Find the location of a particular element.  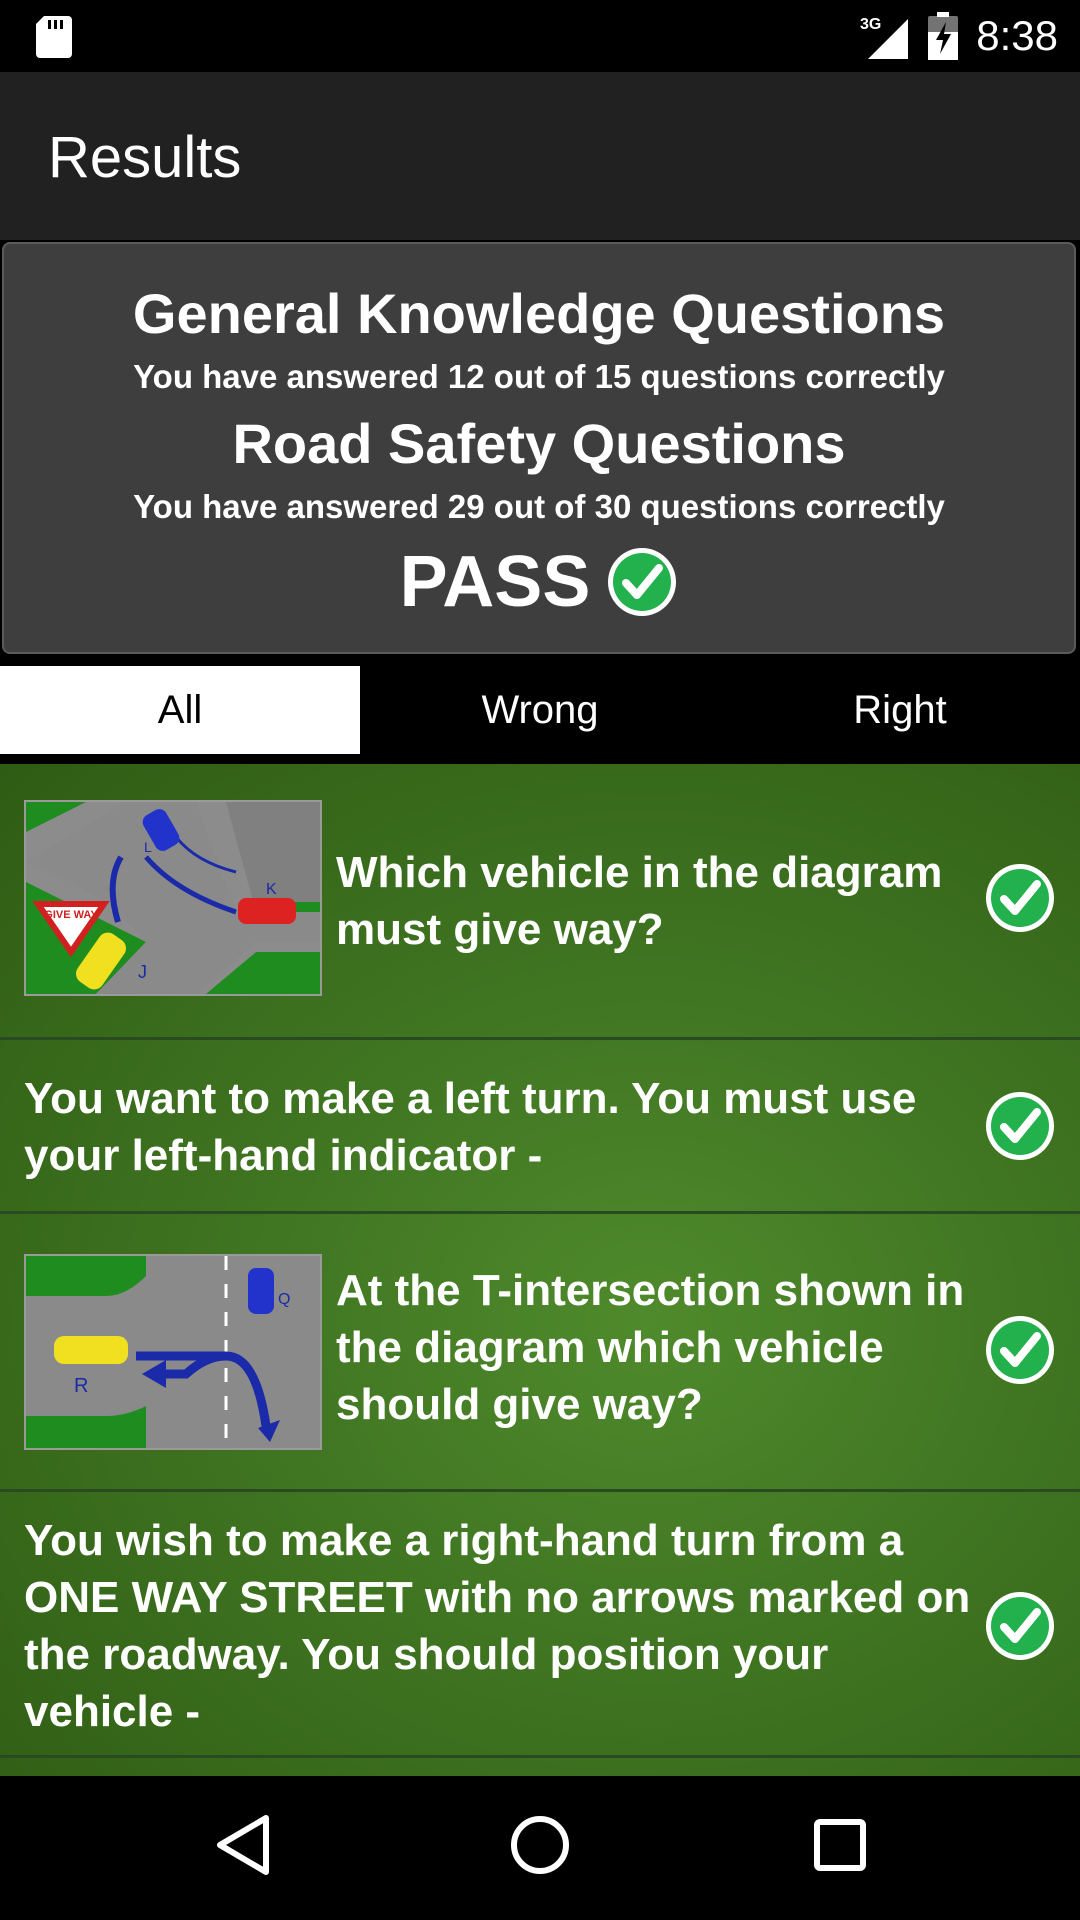

svg-text: J is located at coordinates (142, 972).